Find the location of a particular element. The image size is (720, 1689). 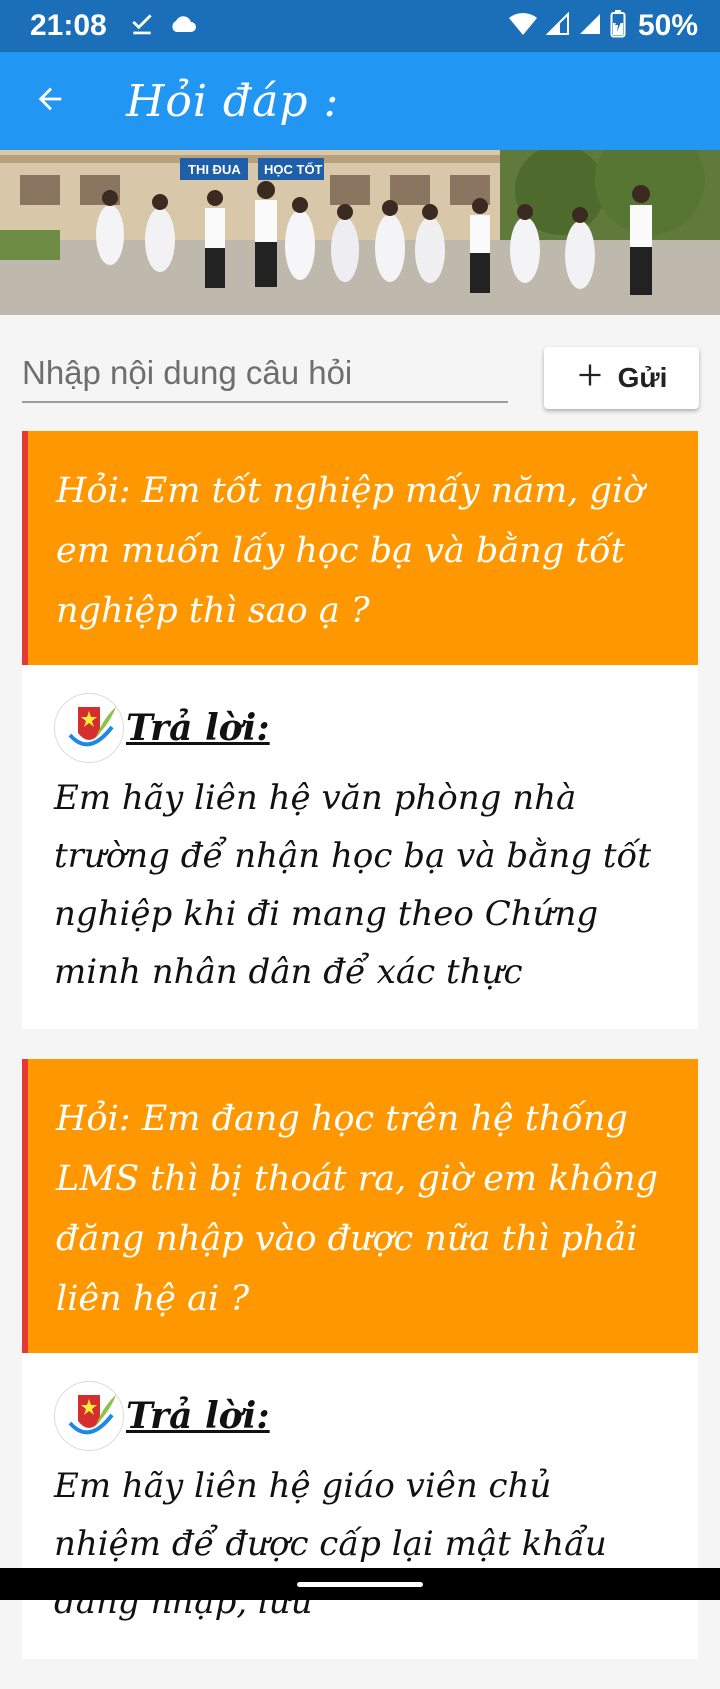

battery-charging-icon is located at coordinates (618, 26).